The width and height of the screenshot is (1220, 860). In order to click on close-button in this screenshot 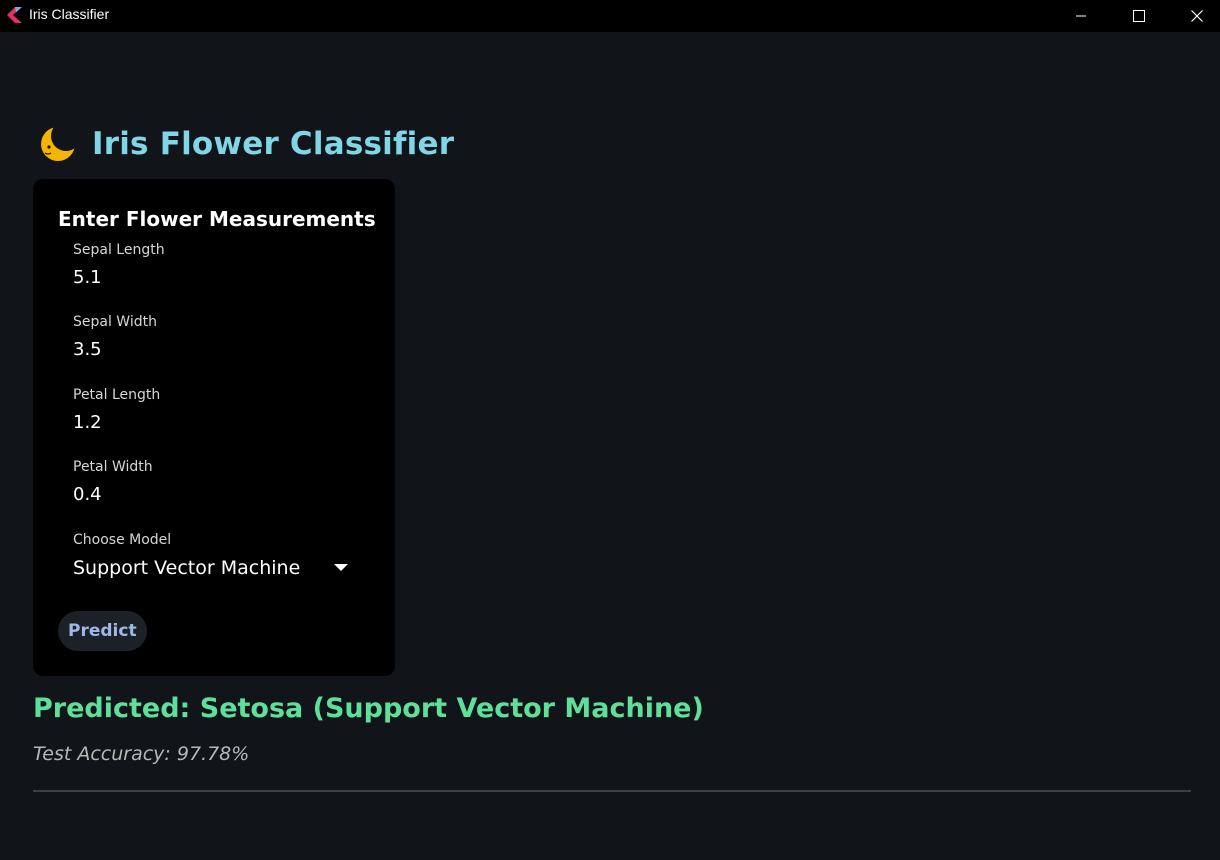, I will do `click(1194, 16)`.